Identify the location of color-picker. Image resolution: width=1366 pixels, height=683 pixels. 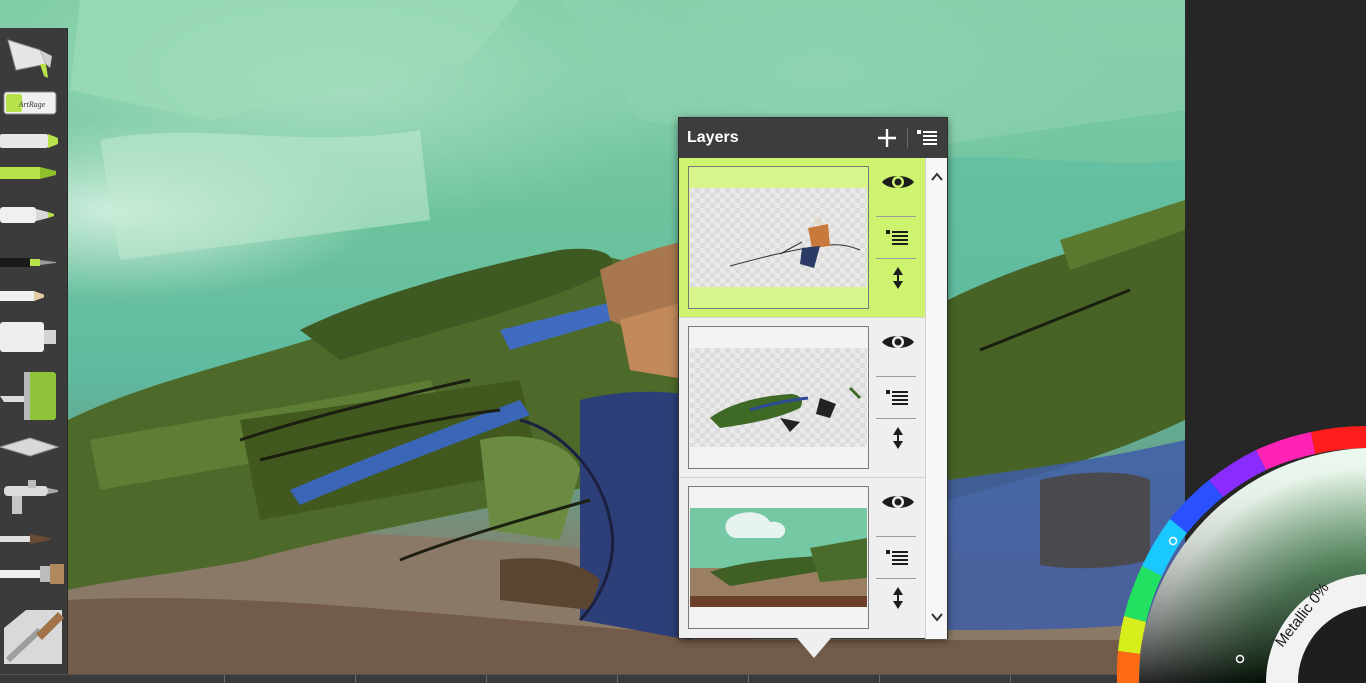
(1241, 554).